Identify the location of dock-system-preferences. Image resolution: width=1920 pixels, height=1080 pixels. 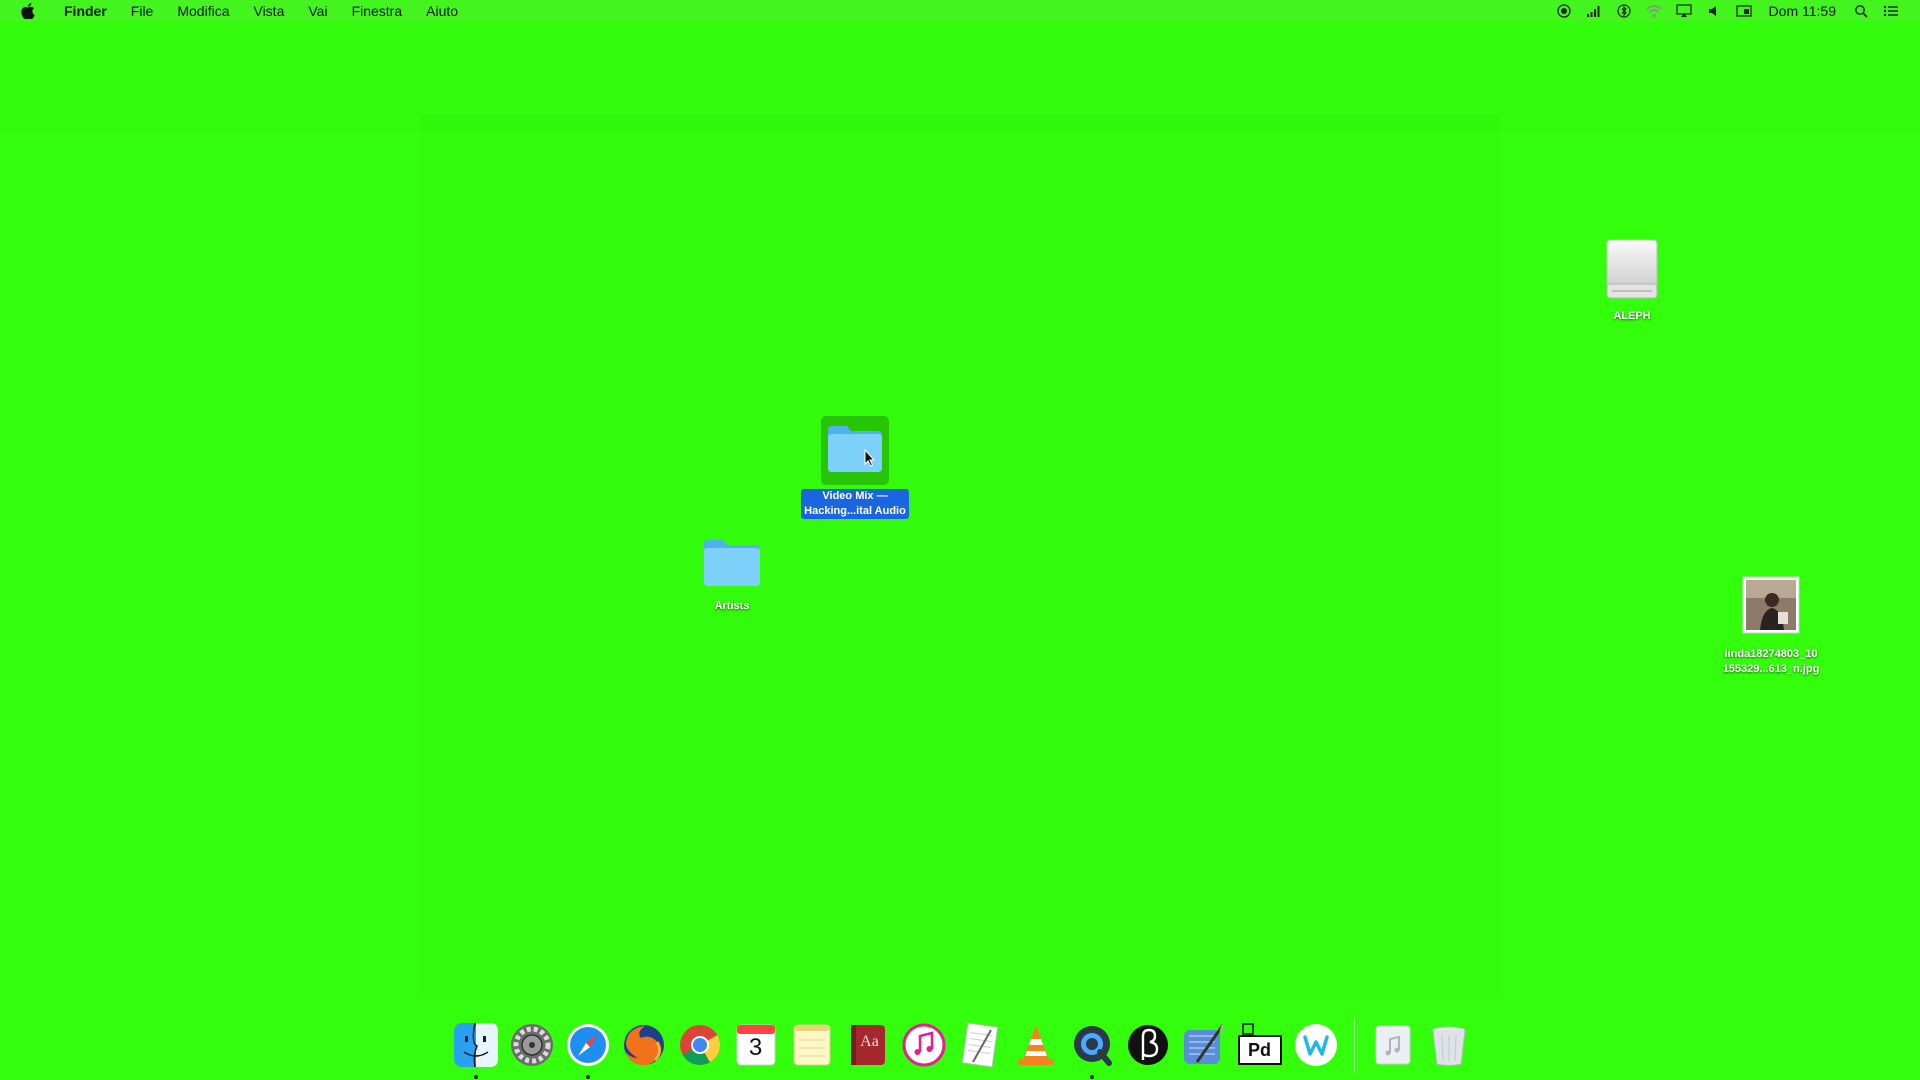
(532, 1045).